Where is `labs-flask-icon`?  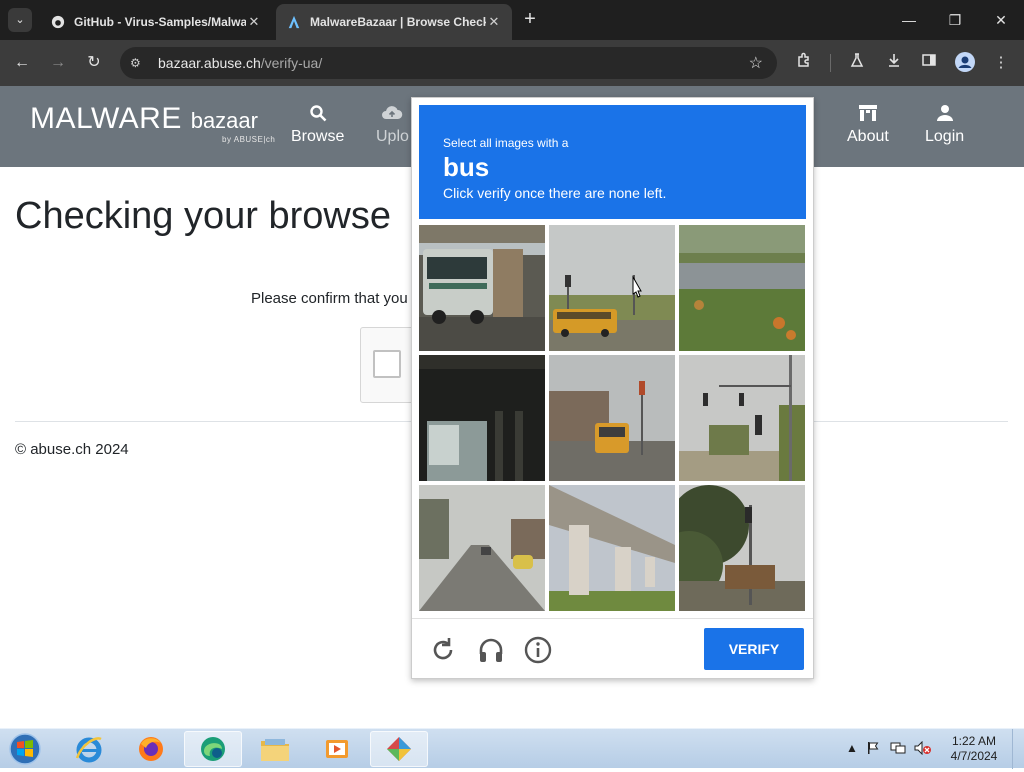
labs-flask-icon is located at coordinates (857, 63).